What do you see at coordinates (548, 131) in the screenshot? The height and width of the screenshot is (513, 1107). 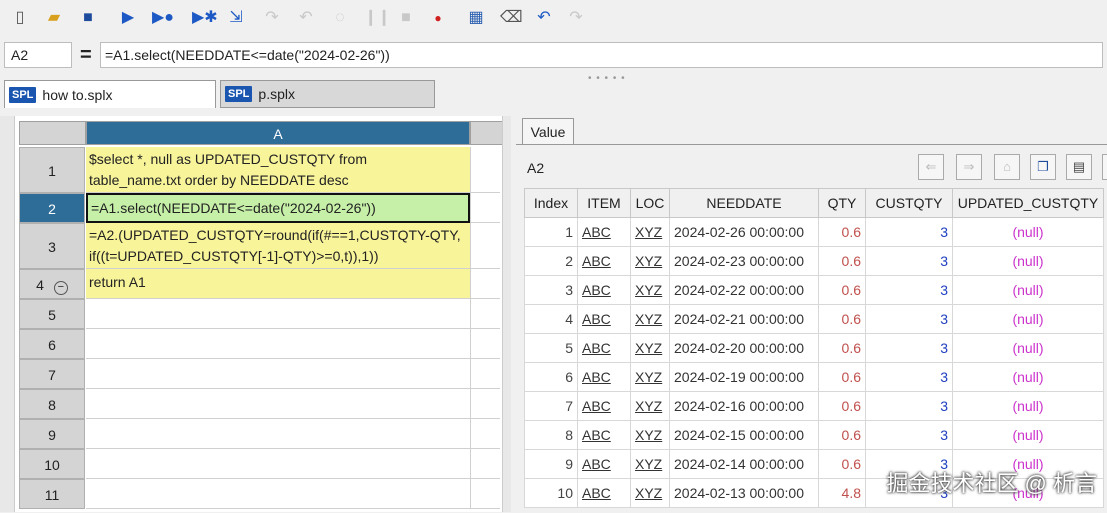 I see `tab-value: Value` at bounding box center [548, 131].